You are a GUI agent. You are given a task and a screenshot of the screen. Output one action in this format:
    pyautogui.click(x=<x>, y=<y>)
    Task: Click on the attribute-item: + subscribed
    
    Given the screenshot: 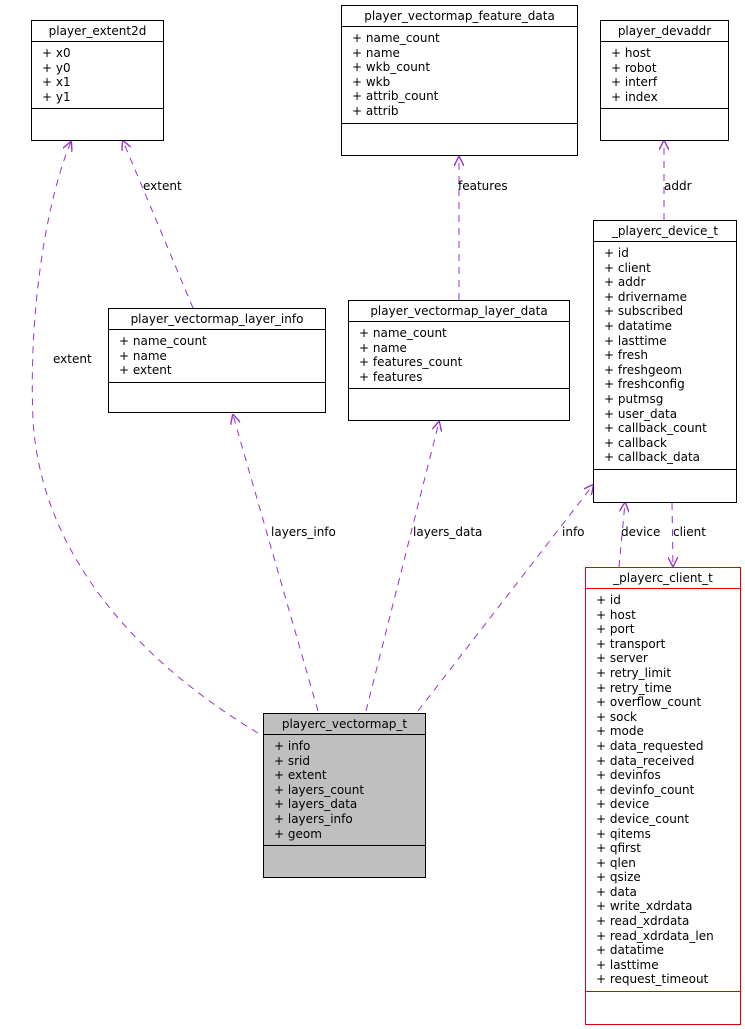 What is the action you would take?
    pyautogui.click(x=644, y=311)
    